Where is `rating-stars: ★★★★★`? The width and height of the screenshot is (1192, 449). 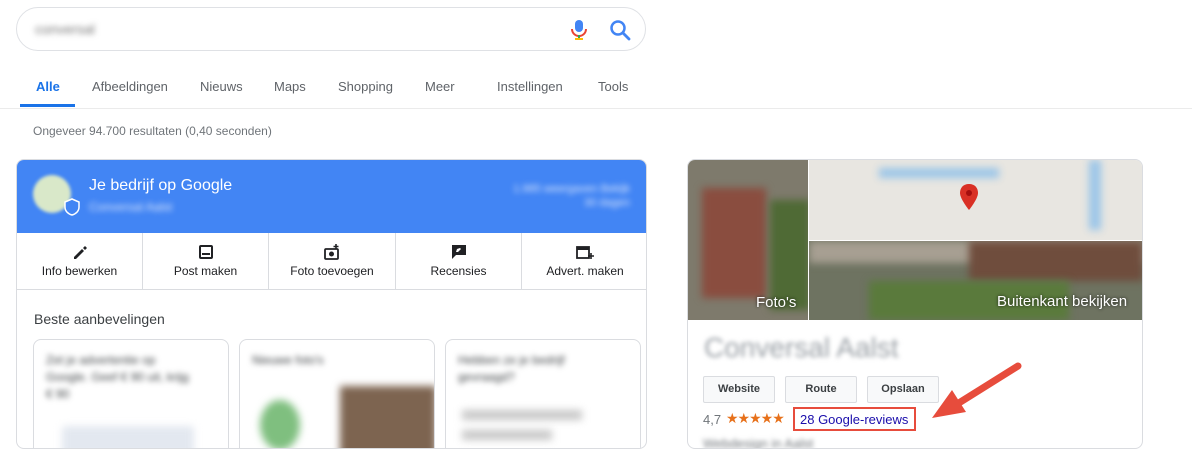 rating-stars: ★★★★★ is located at coordinates (755, 418).